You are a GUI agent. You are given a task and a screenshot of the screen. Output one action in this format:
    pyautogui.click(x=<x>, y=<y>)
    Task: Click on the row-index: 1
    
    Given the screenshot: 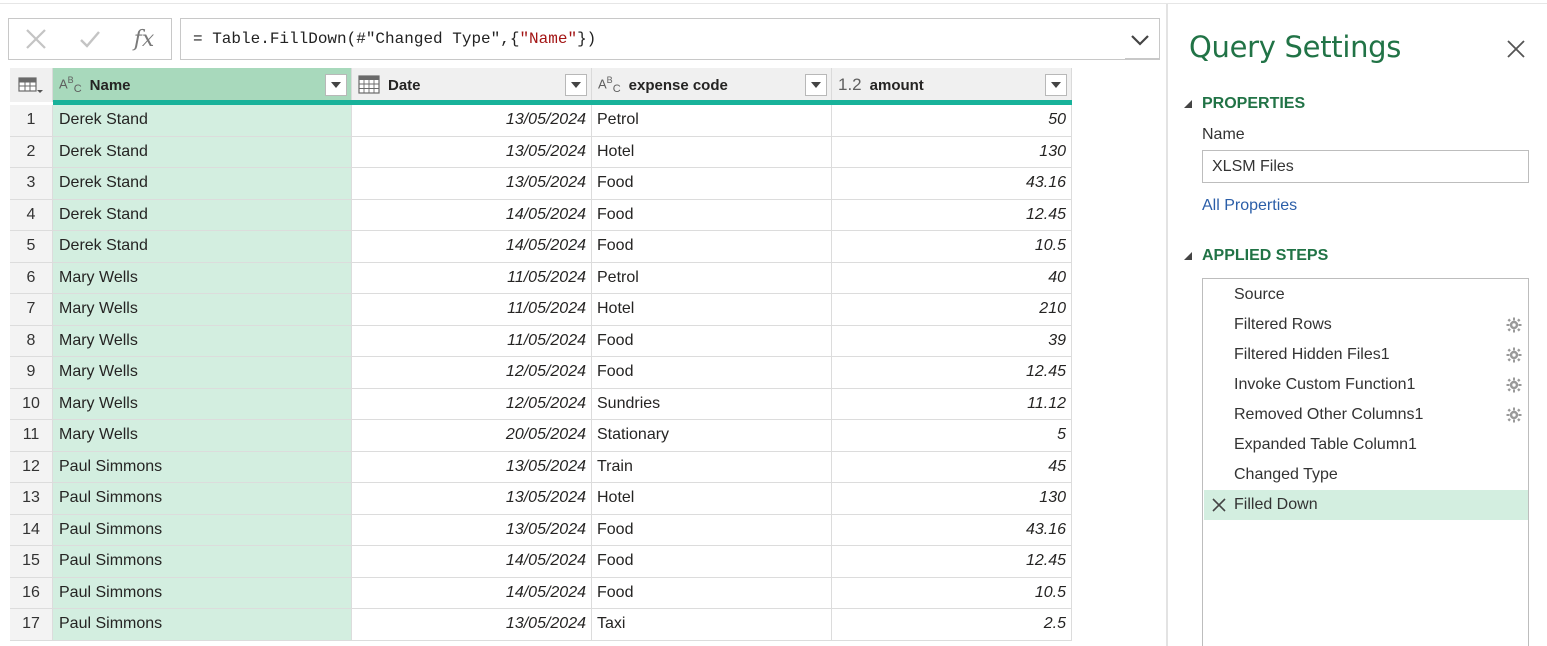 What is the action you would take?
    pyautogui.click(x=31, y=121)
    